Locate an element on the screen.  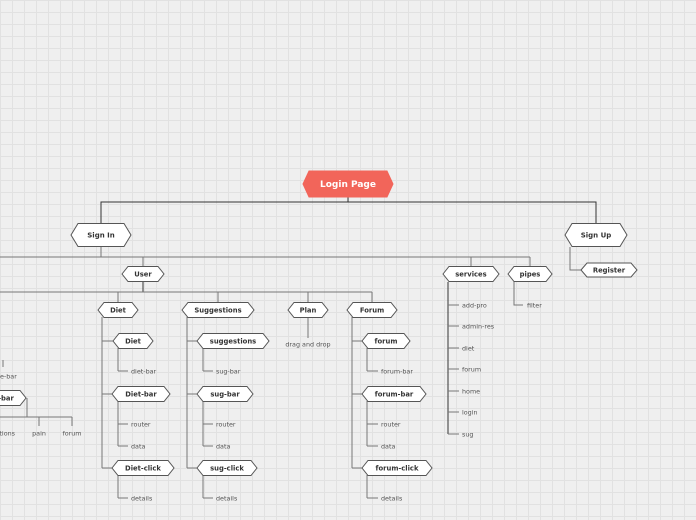
leaf-drag-and-drop: drag and drop is located at coordinates (307, 344).